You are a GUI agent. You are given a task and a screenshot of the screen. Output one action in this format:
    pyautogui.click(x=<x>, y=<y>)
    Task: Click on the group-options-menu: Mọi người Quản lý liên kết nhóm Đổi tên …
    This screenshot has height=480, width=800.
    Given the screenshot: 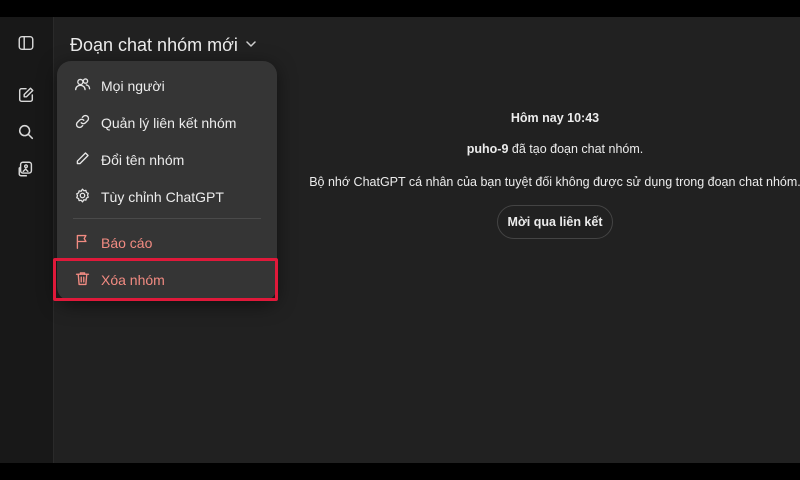 What is the action you would take?
    pyautogui.click(x=167, y=181)
    